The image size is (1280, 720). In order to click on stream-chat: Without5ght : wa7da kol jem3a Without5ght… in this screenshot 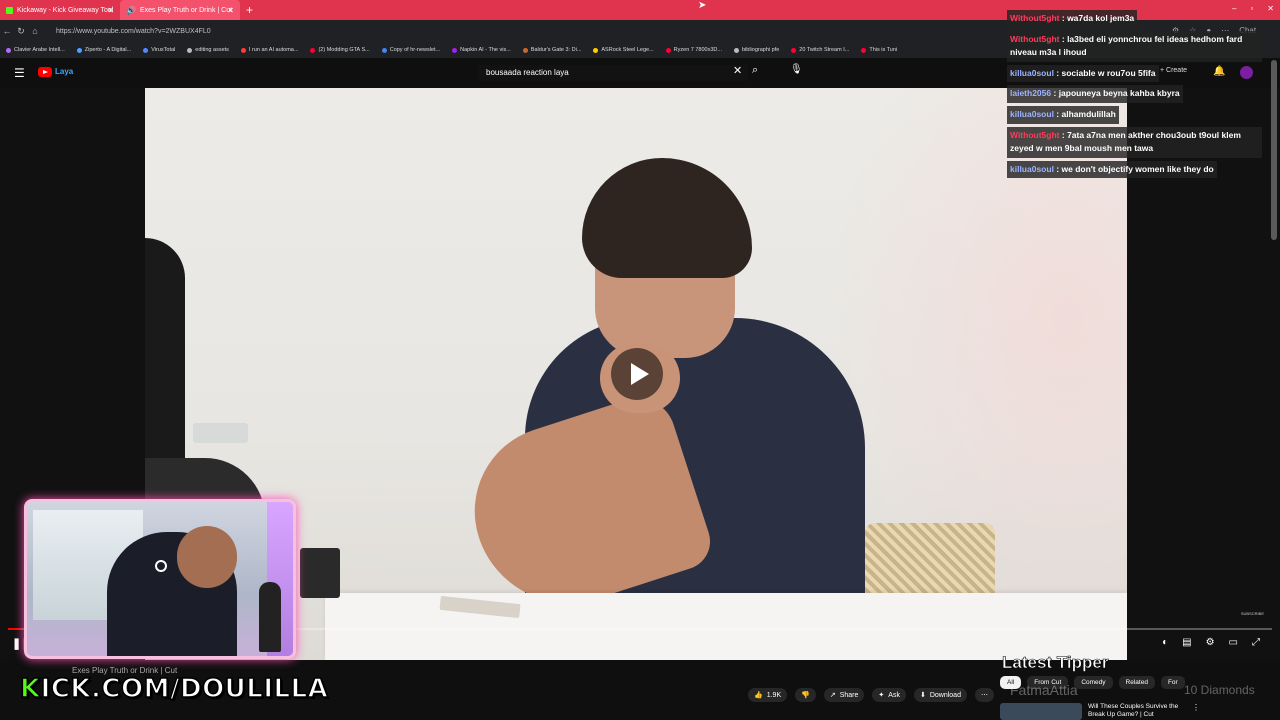, I will do `click(1137, 95)`.